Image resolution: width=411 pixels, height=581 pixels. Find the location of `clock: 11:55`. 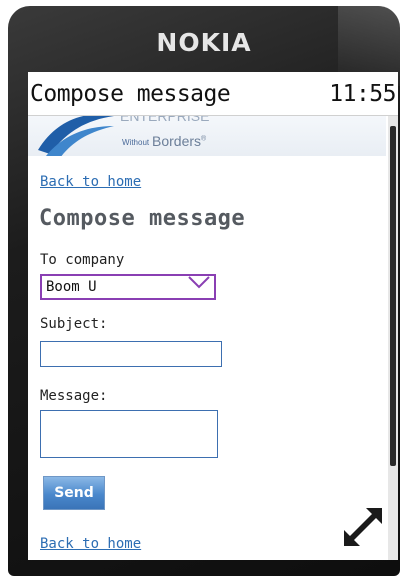

clock: 11:55 is located at coordinates (362, 93).